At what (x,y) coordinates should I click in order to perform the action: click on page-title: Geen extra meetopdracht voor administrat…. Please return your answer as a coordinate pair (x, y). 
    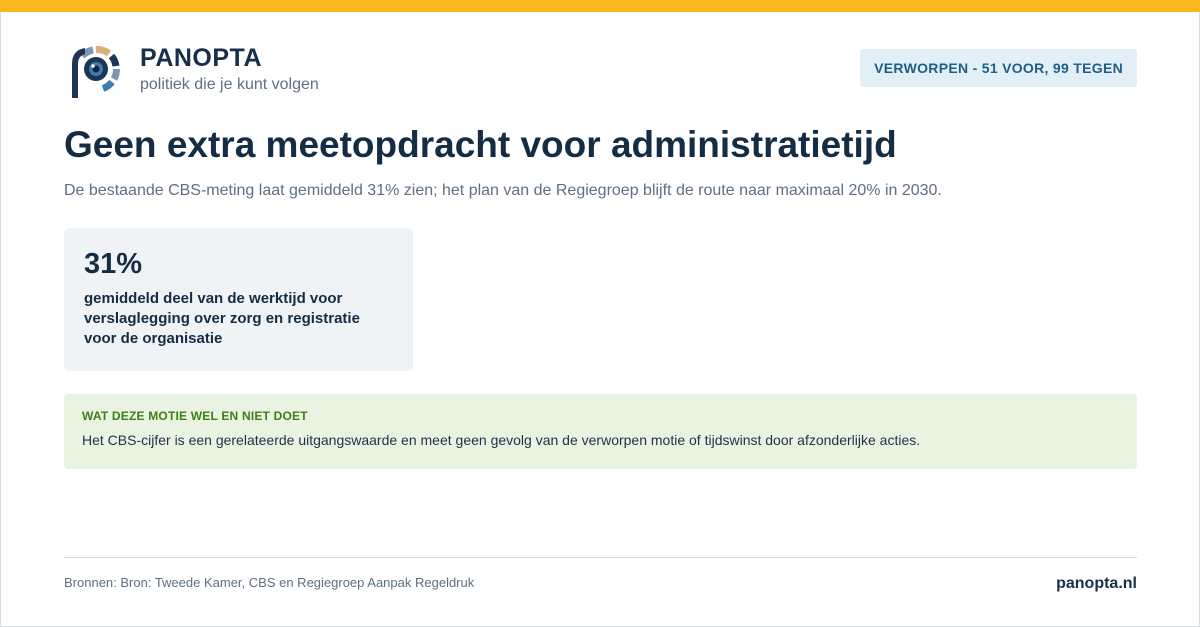
    Looking at the image, I should click on (480, 144).